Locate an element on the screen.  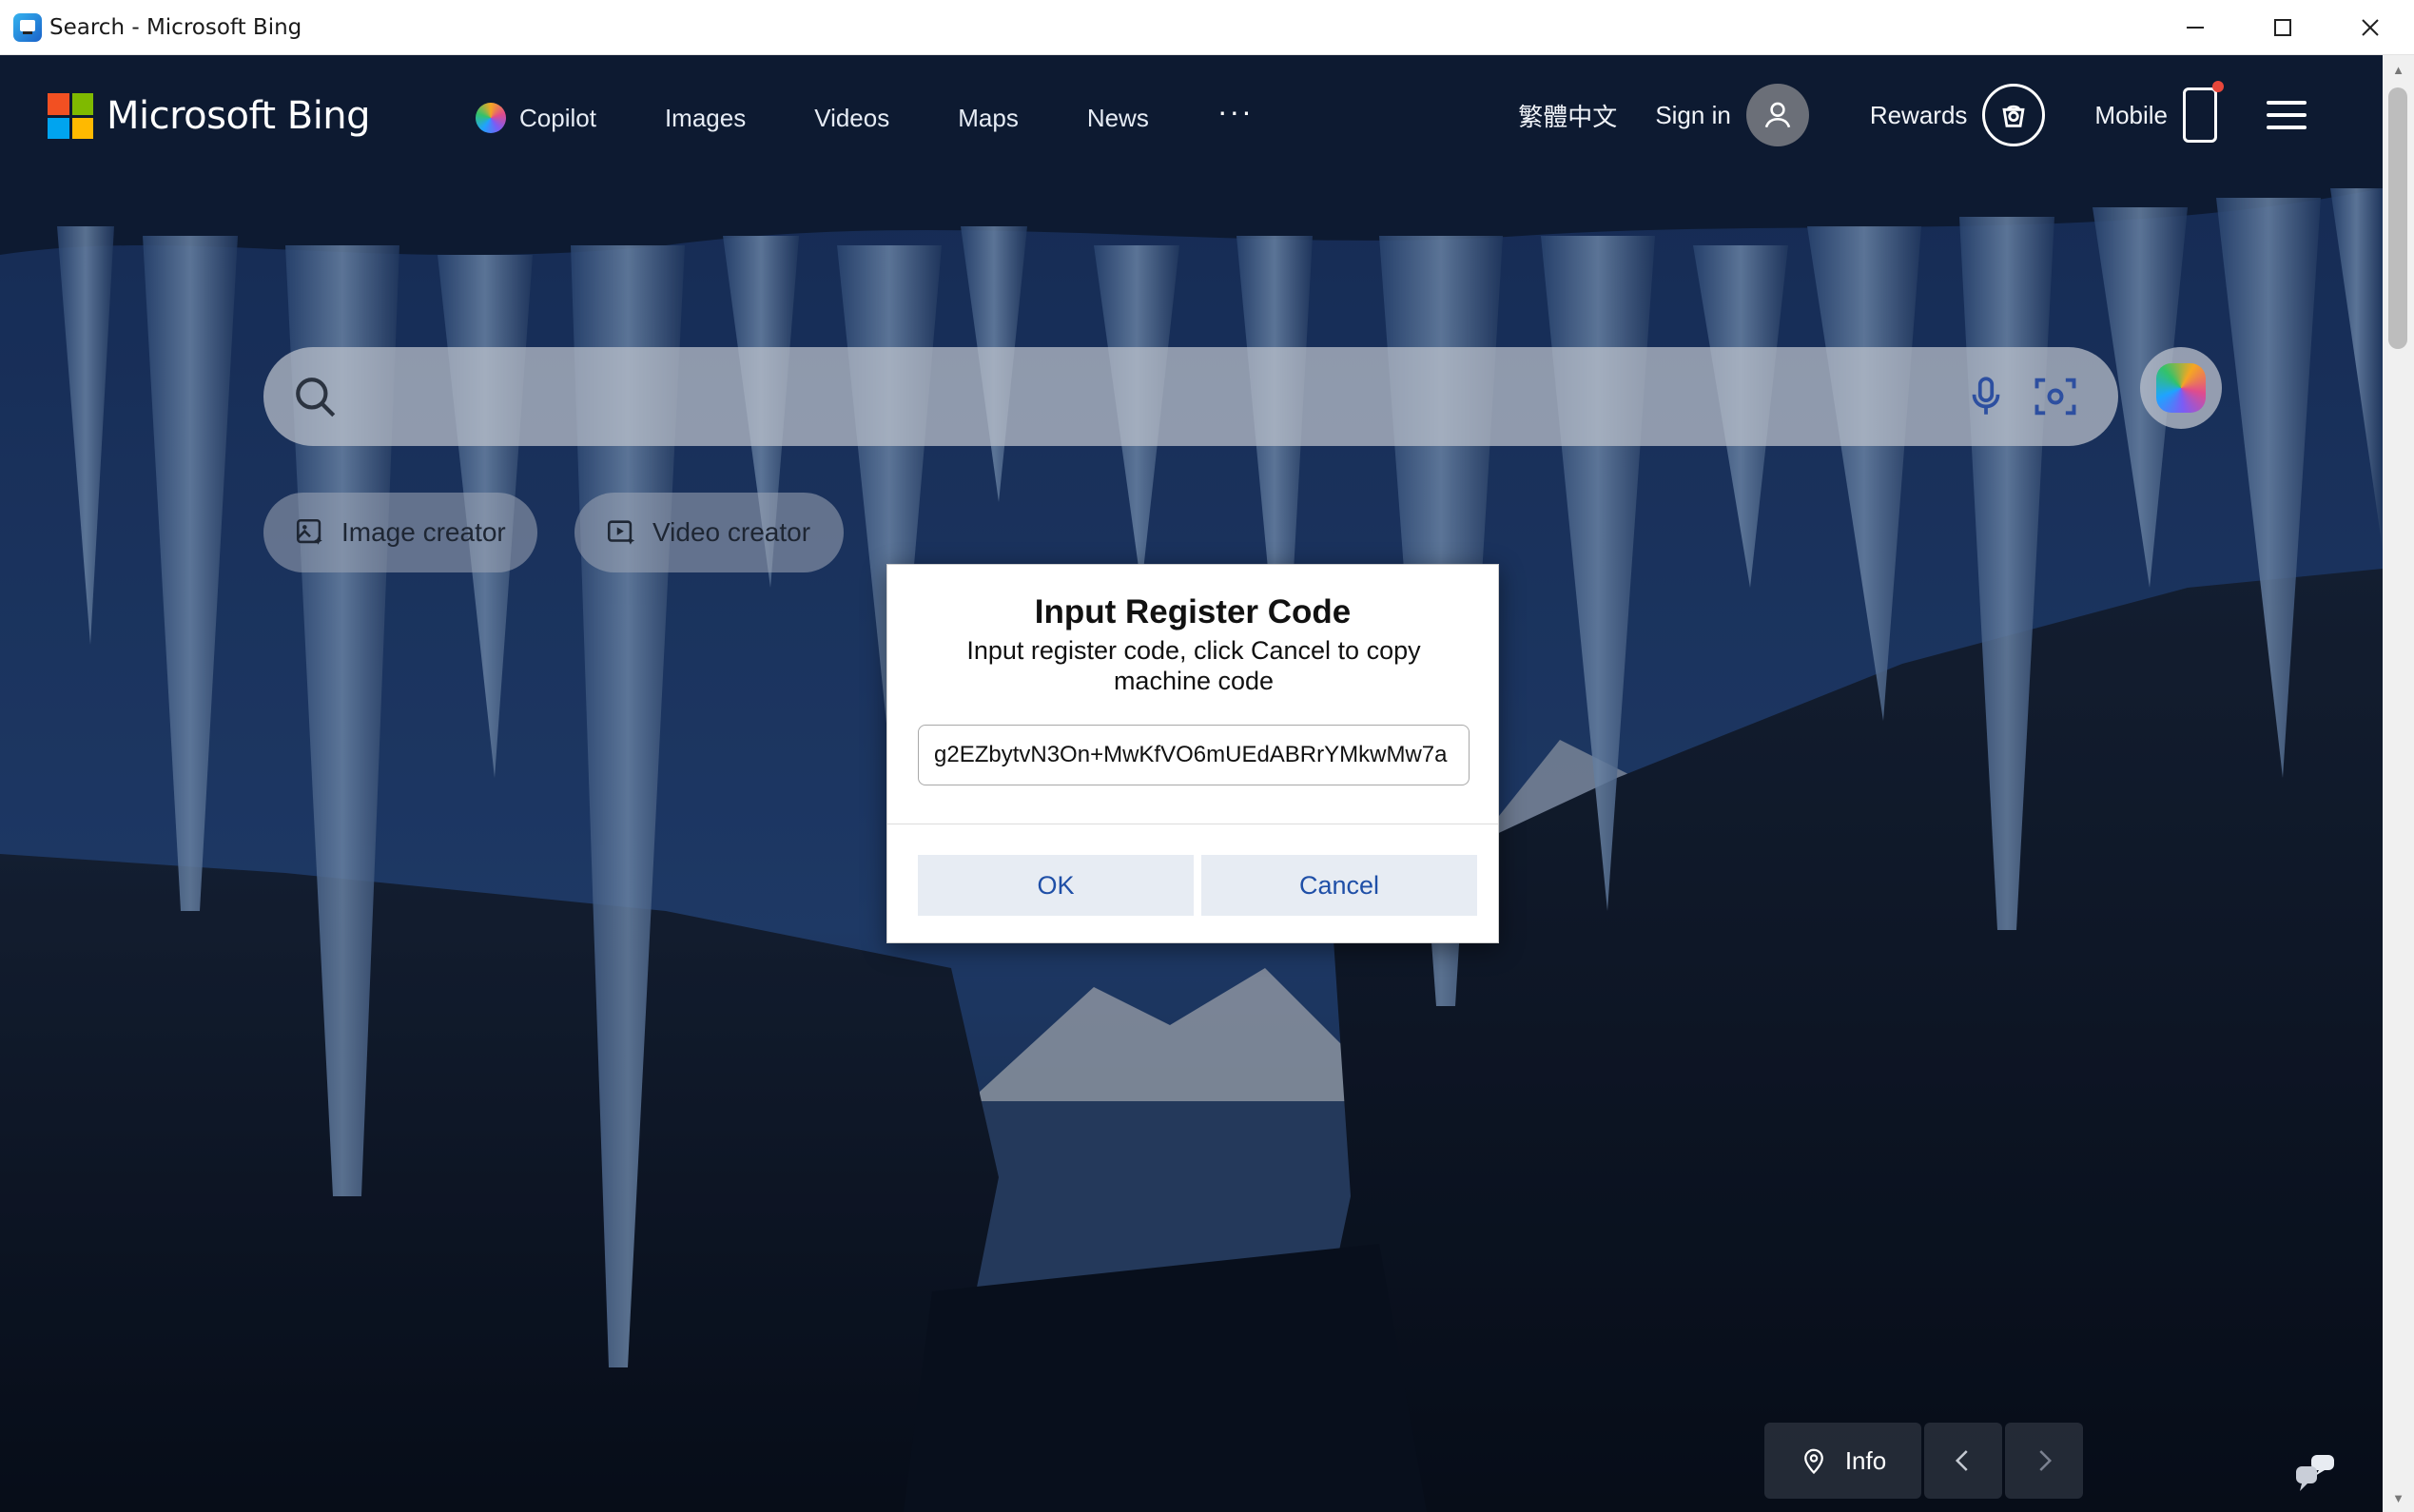
scrollbar-thumb is located at coordinates (2397, 218).